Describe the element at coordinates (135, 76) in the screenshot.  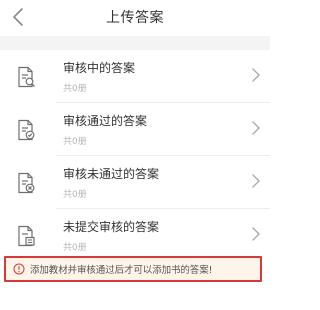
I see `list-item-reviewing: 审核中的答案 共0册` at that location.